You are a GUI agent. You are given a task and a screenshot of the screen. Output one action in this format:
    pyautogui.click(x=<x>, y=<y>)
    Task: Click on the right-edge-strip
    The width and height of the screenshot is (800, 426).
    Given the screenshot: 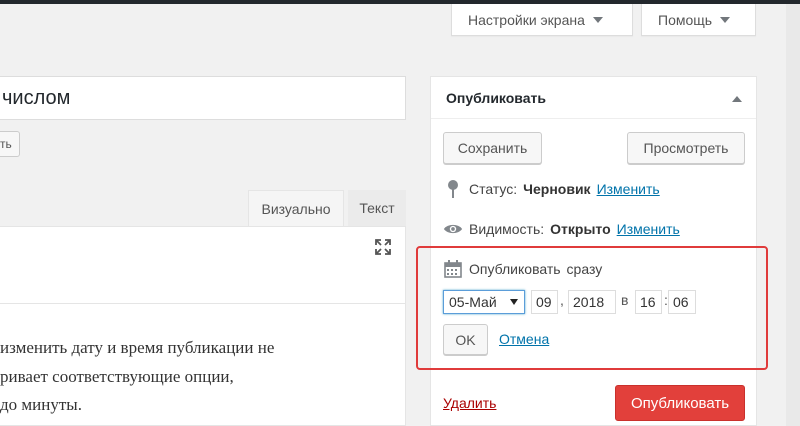 What is the action you would take?
    pyautogui.click(x=793, y=215)
    